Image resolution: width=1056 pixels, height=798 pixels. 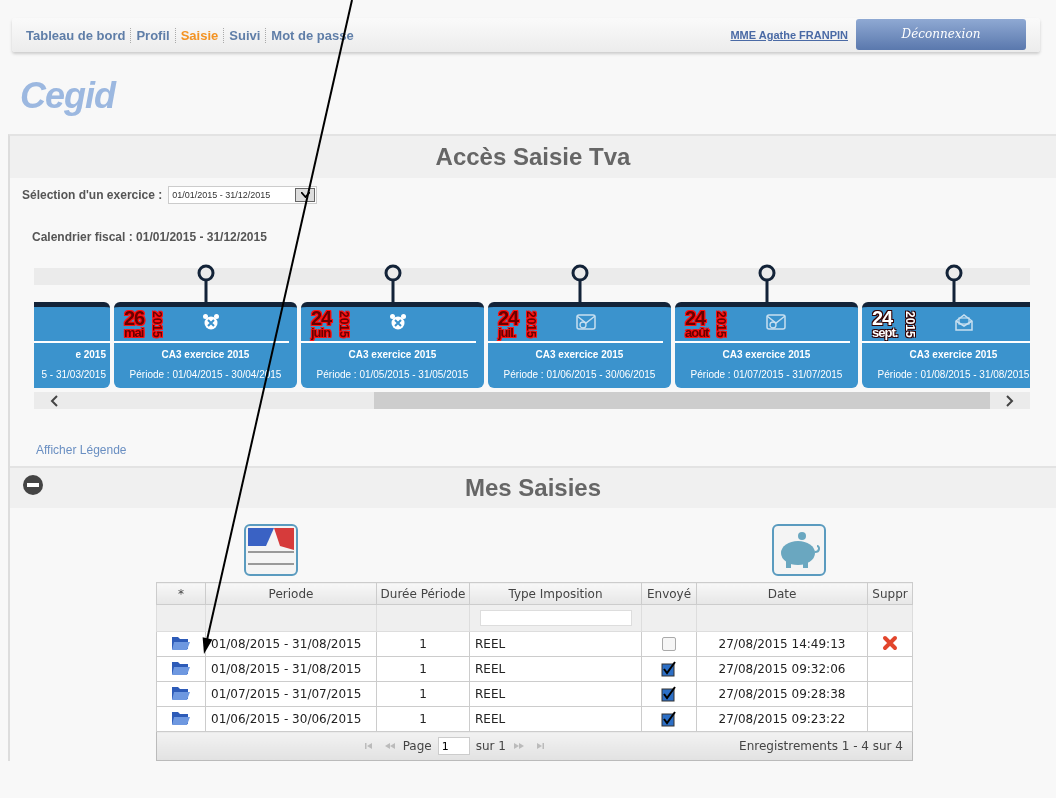 What do you see at coordinates (90, 354) in the screenshot?
I see `card-title: e 2015` at bounding box center [90, 354].